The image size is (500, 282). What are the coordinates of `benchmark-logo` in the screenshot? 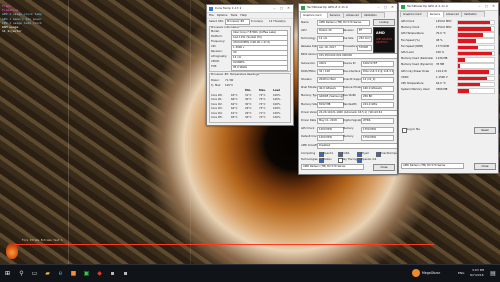 It's located at (12, 251).